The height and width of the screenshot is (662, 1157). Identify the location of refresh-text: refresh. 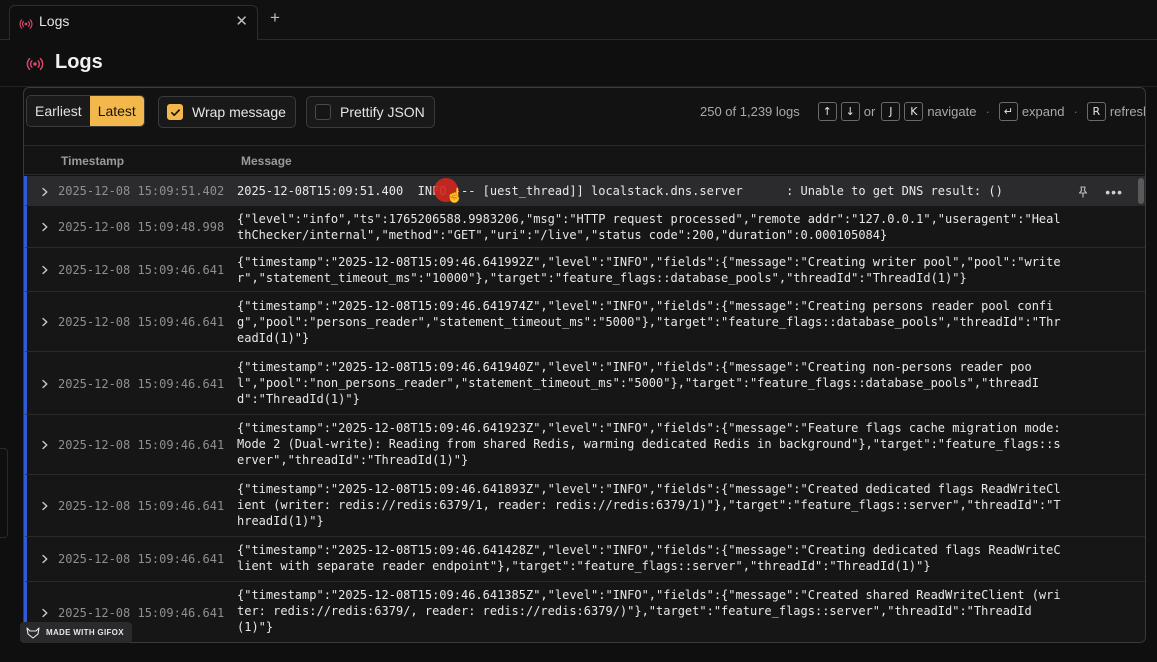
(1127, 111).